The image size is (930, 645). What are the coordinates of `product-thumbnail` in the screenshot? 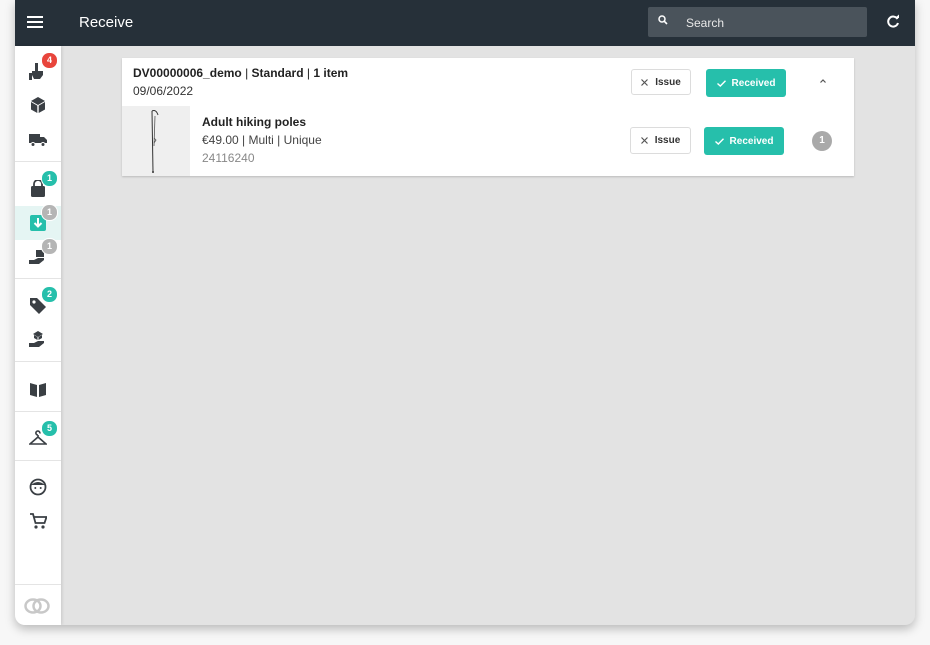 It's located at (156, 141).